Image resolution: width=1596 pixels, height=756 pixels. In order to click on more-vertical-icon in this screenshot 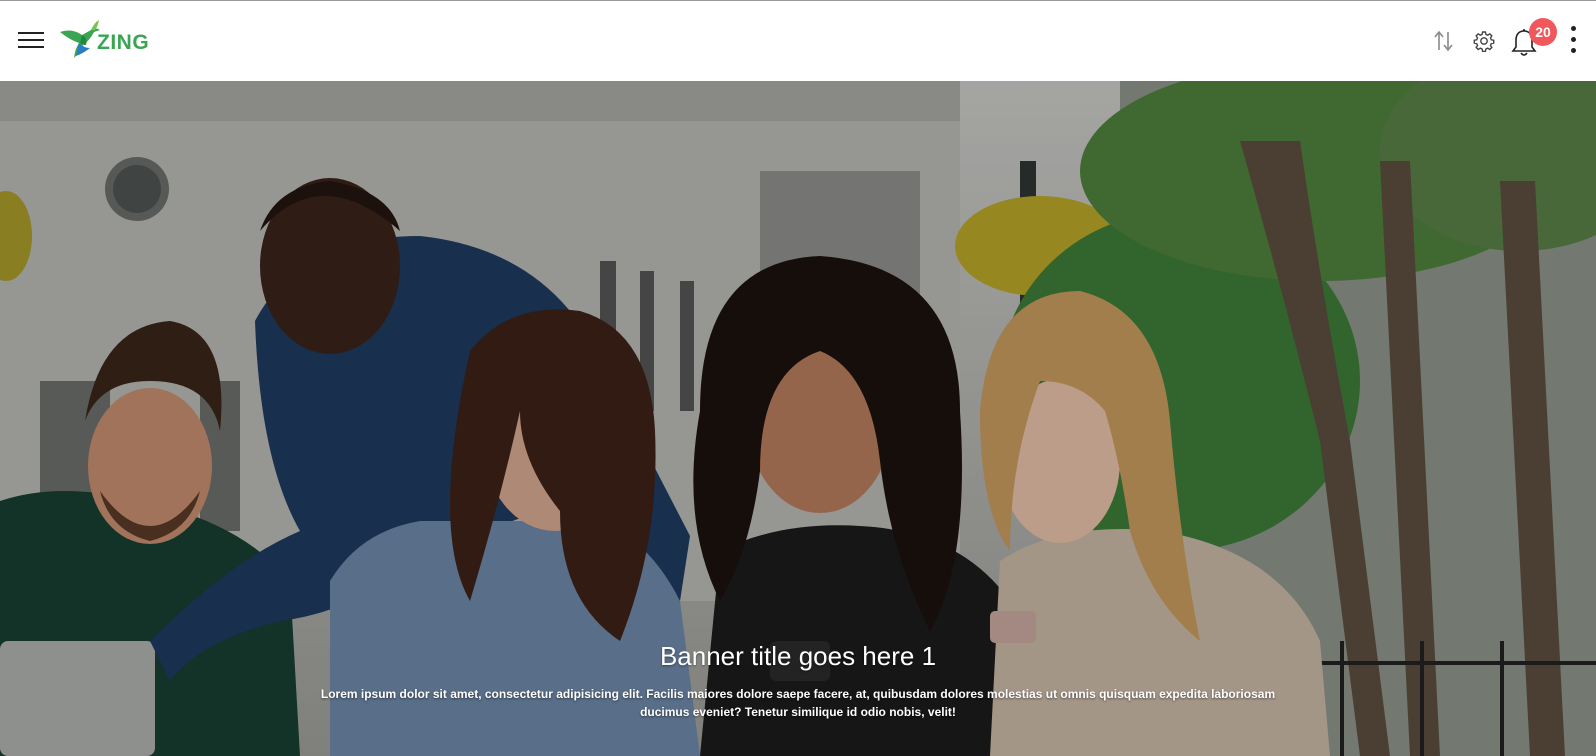, I will do `click(1573, 41)`.